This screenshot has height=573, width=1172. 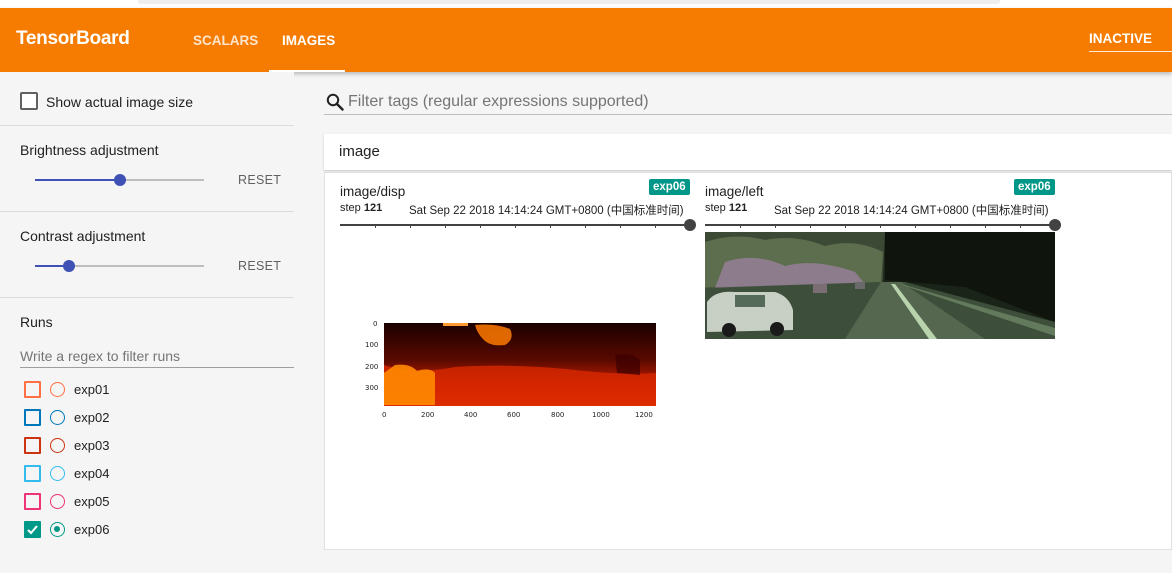 I want to click on x-tick-label: 600, so click(x=513, y=415).